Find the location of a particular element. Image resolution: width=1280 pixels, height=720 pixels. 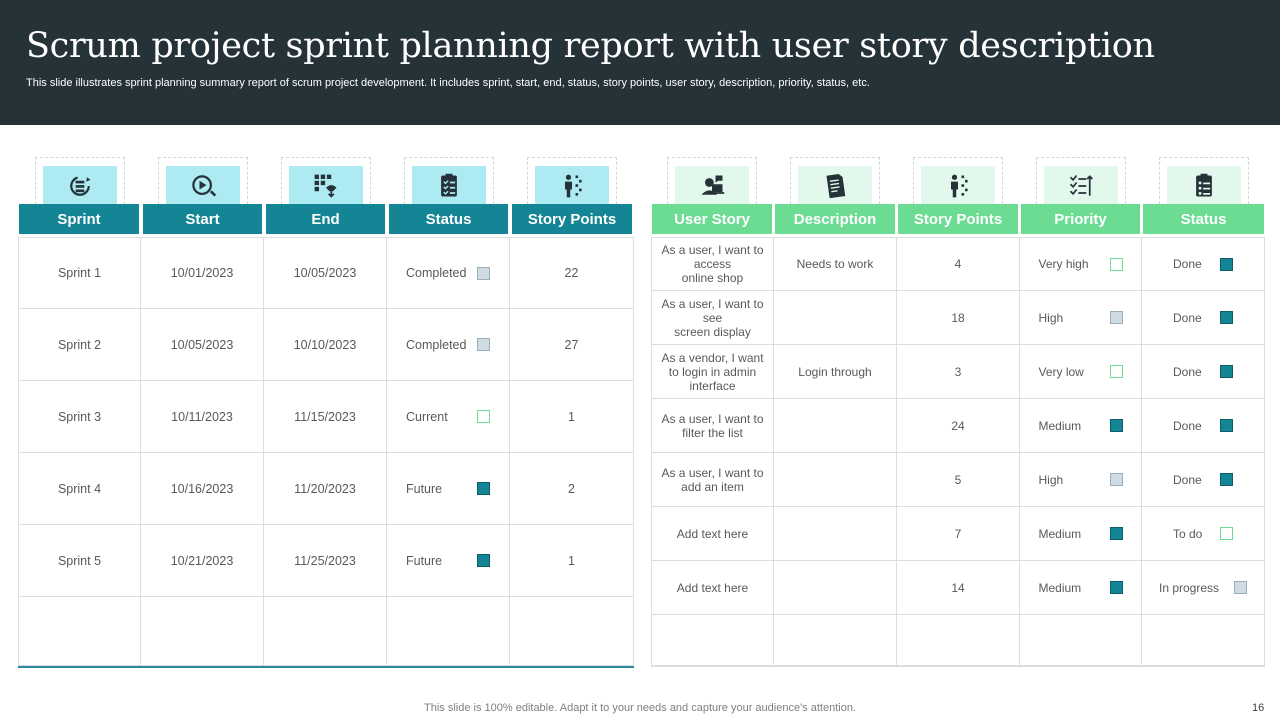

sprint-table-bottom-border is located at coordinates (326, 667).